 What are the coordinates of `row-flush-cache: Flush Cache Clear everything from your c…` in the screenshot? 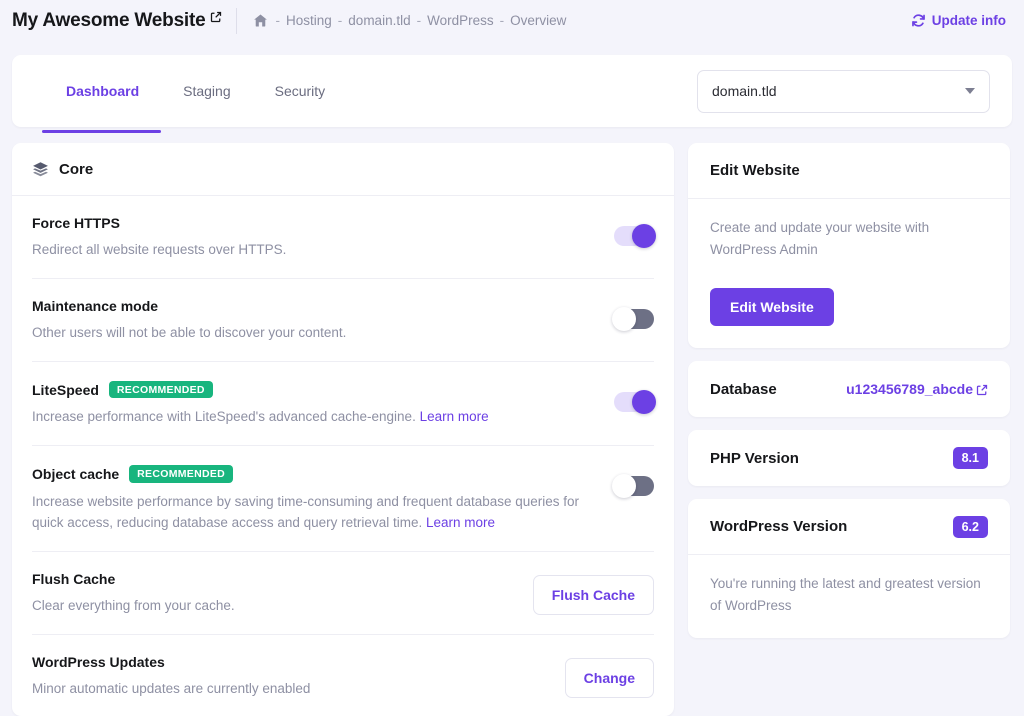 It's located at (343, 593).